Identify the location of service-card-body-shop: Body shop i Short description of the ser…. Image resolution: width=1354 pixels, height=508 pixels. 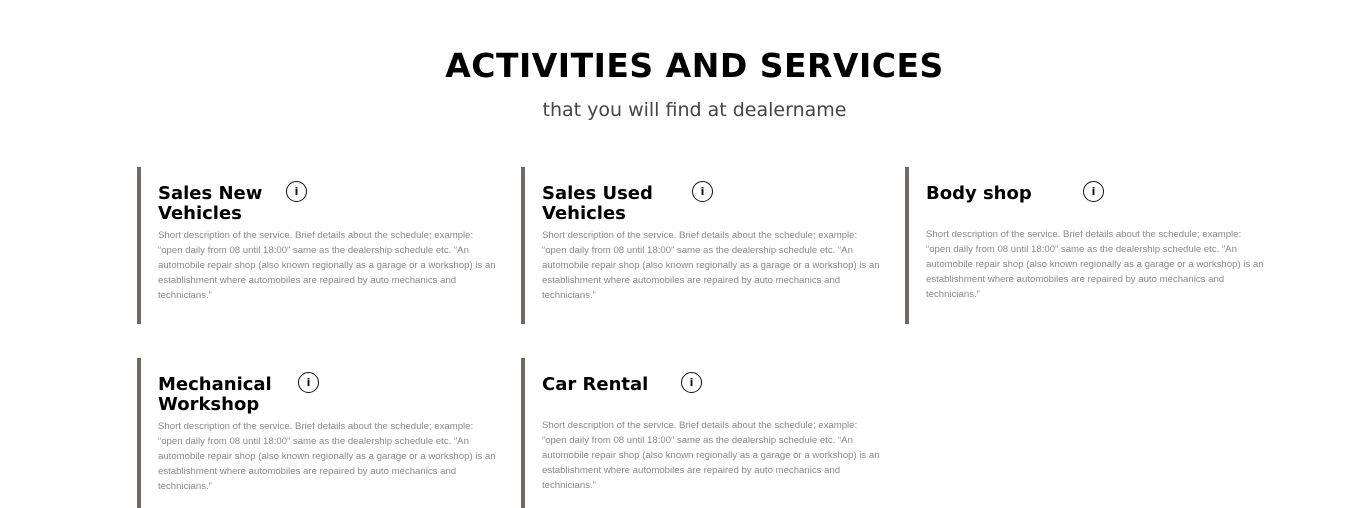
(1086, 245).